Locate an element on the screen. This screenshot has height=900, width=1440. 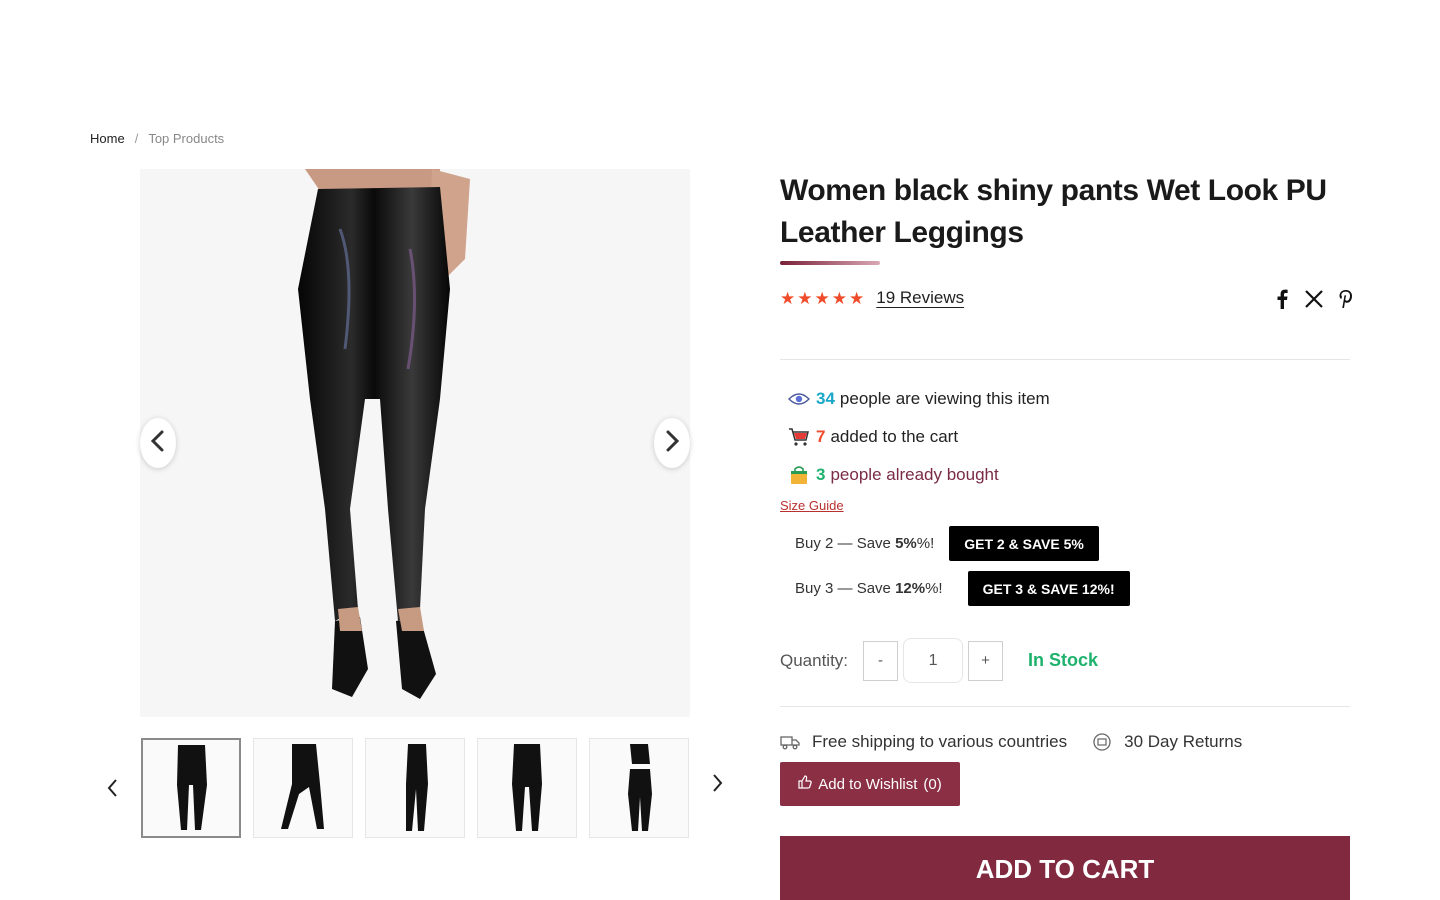
thumbnails-next-button is located at coordinates (718, 785).